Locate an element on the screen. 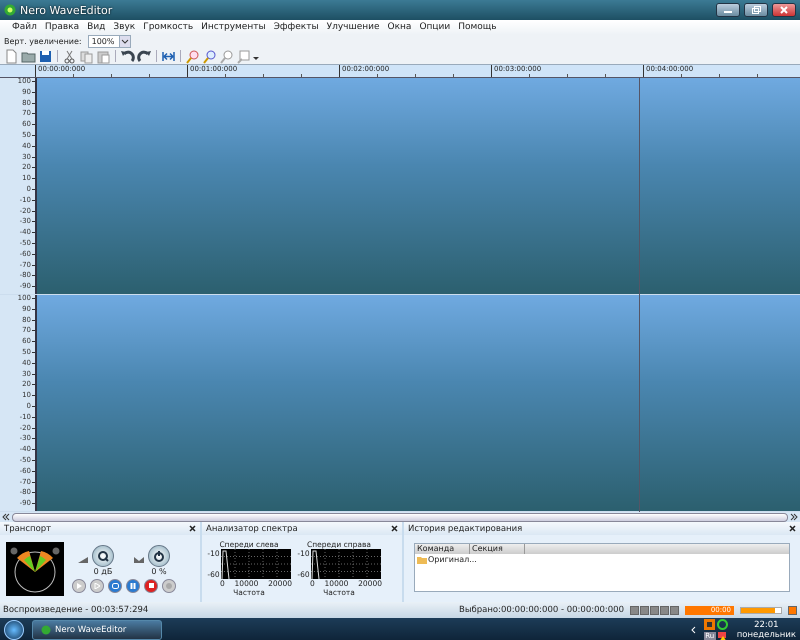 This screenshot has width=800, height=640. volume-ramp-icon is located at coordinates (83, 560).